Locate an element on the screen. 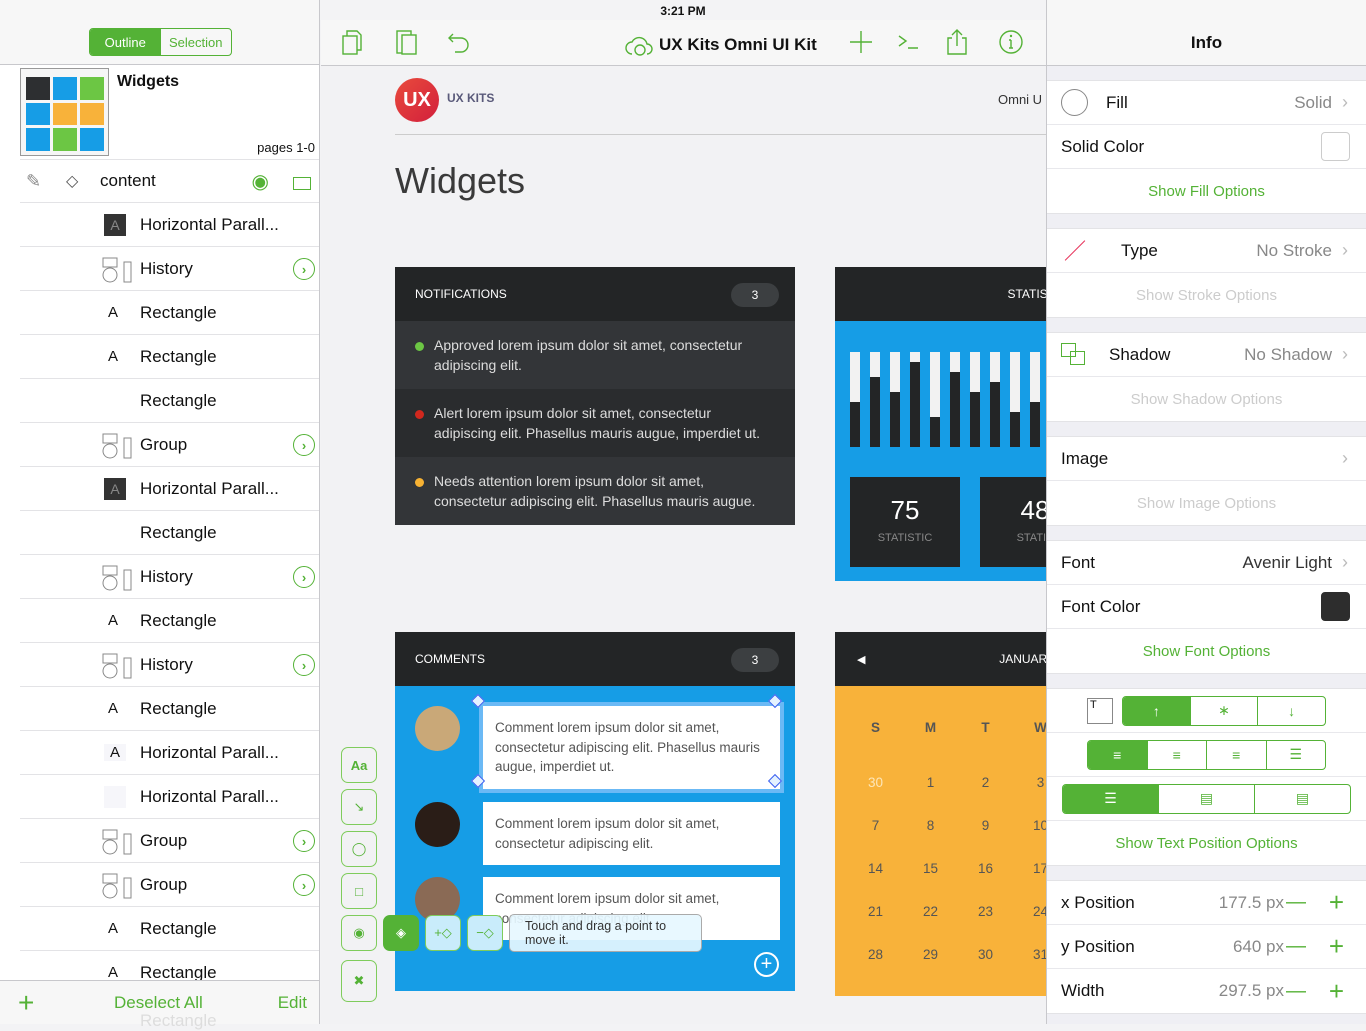 This screenshot has width=1366, height=1031. align-right-icon: ≡ is located at coordinates (1237, 754).